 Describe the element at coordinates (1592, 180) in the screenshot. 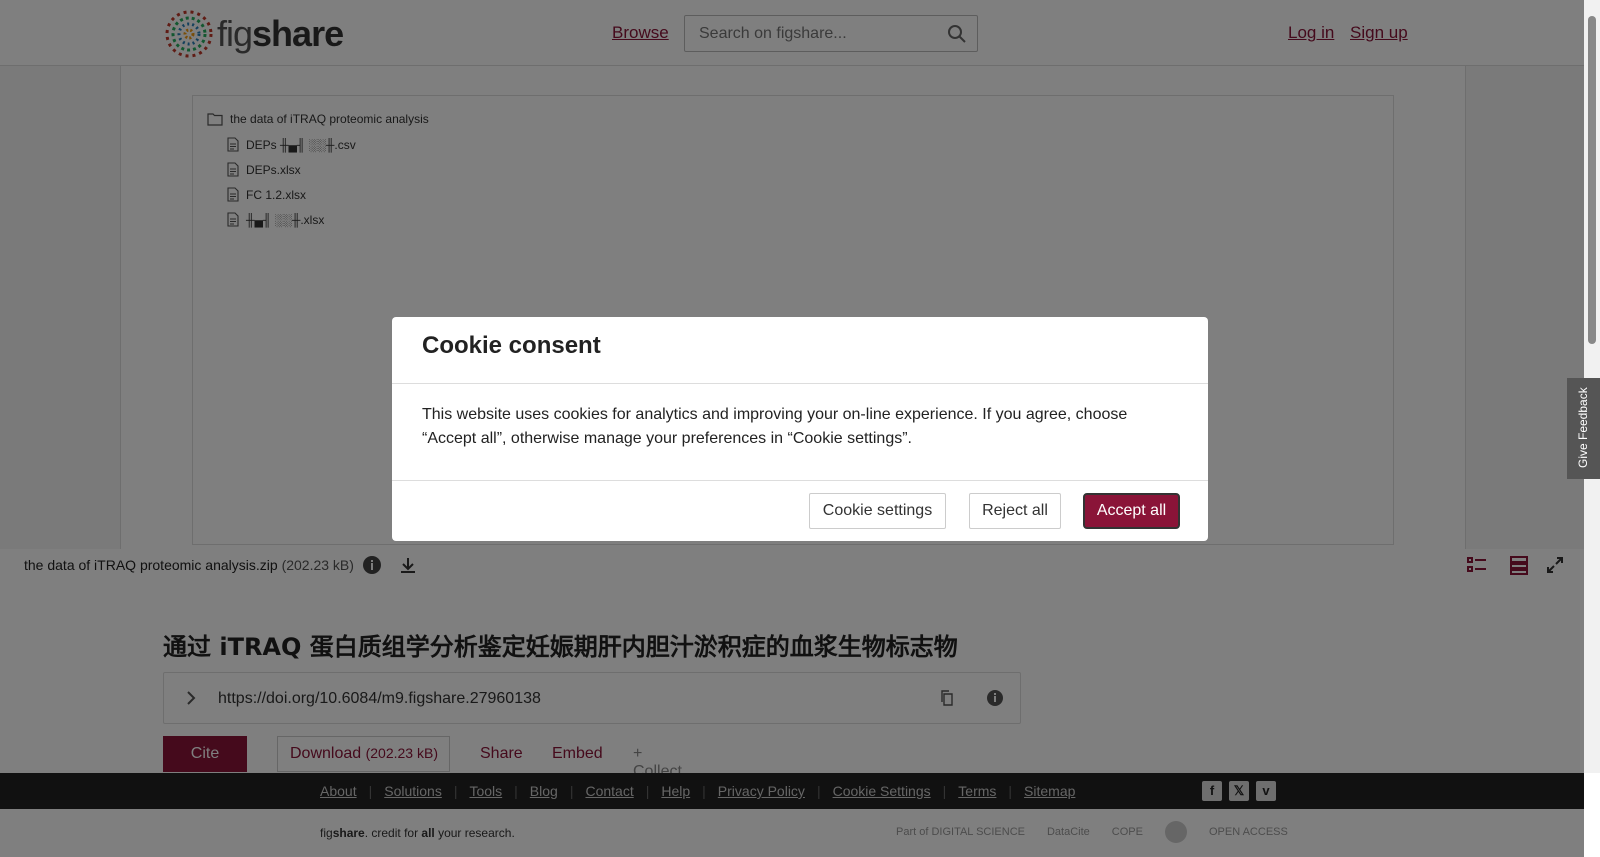

I see `scrollbar-thumb` at that location.